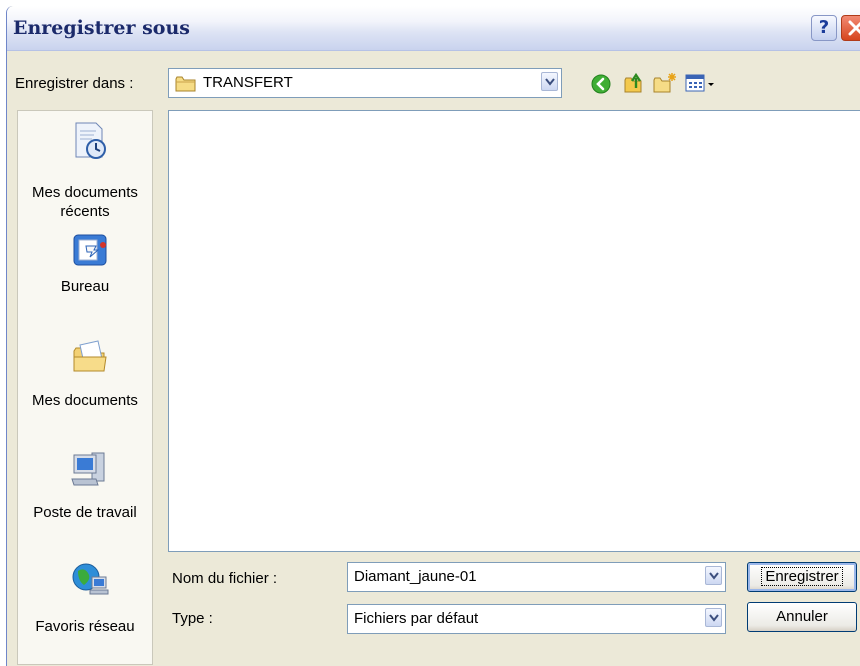 The image size is (860, 666). What do you see at coordinates (90, 356) in the screenshot?
I see `my-documents-icon` at bounding box center [90, 356].